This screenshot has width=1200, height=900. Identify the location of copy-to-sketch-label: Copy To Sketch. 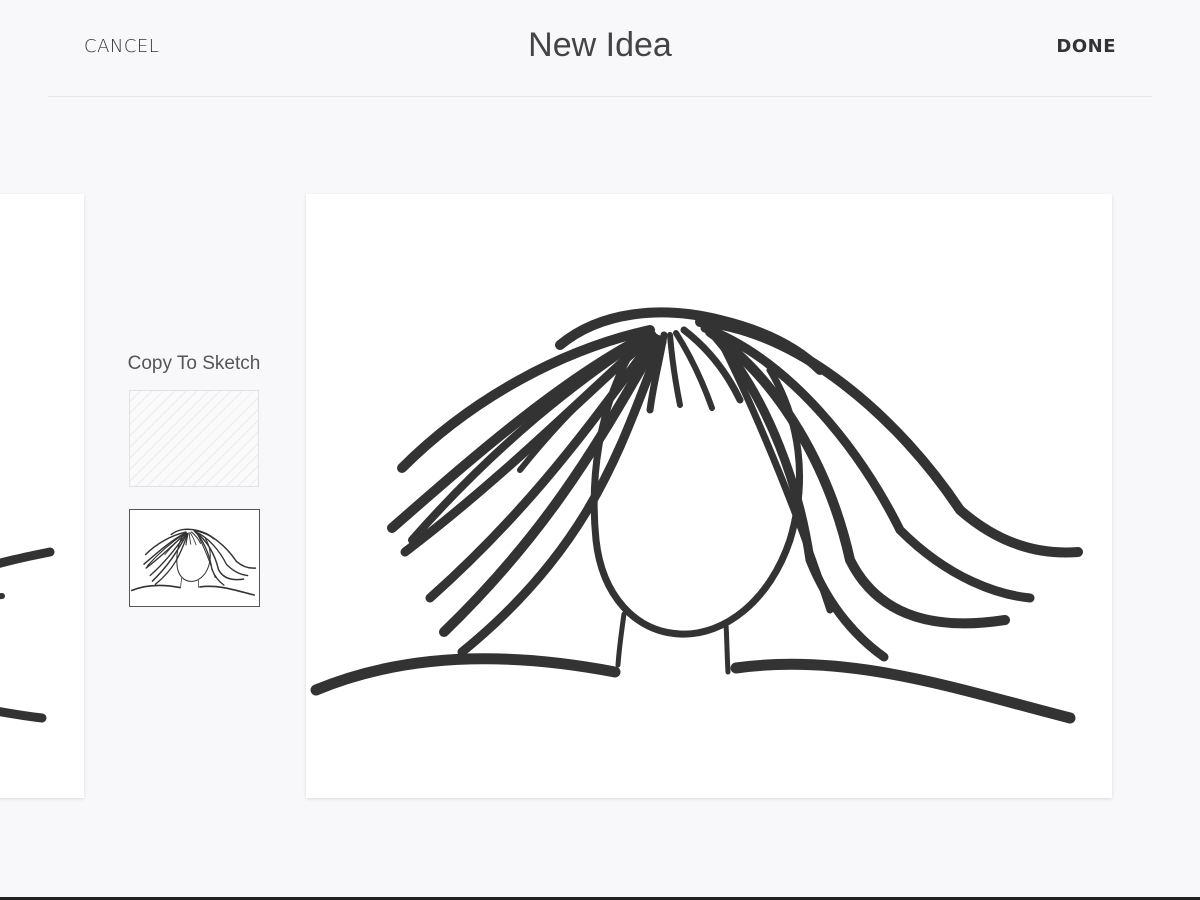
(194, 363).